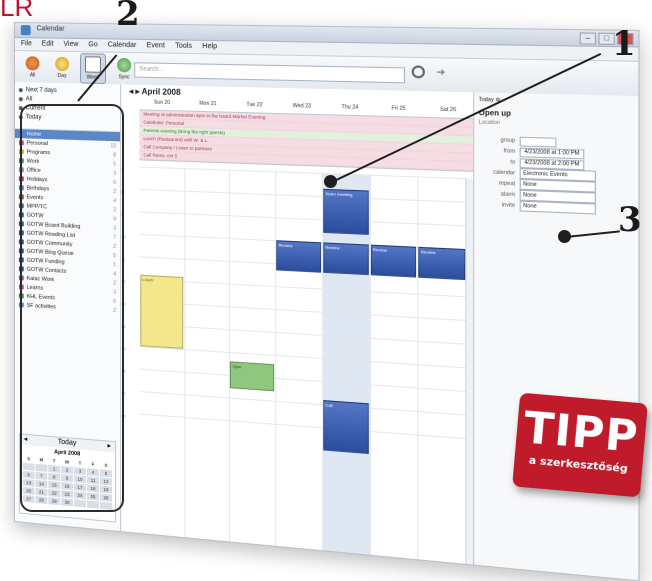 Image resolution: width=652 pixels, height=581 pixels. Describe the element at coordinates (509, 151) in the screenshot. I see `event-field-label: from` at that location.